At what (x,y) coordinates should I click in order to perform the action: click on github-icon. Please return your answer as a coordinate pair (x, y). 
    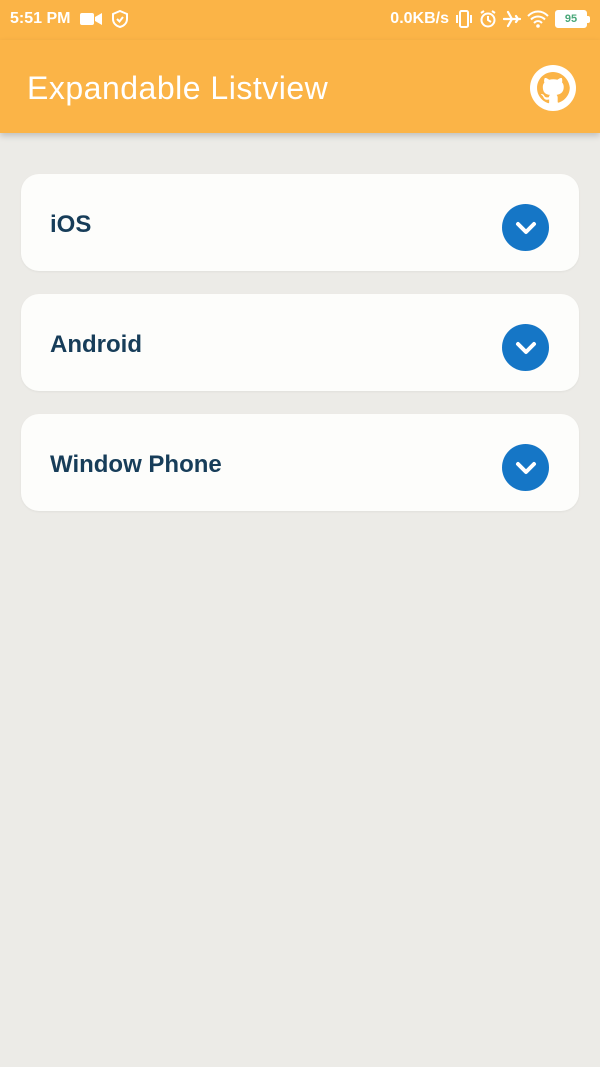
    Looking at the image, I should click on (553, 88).